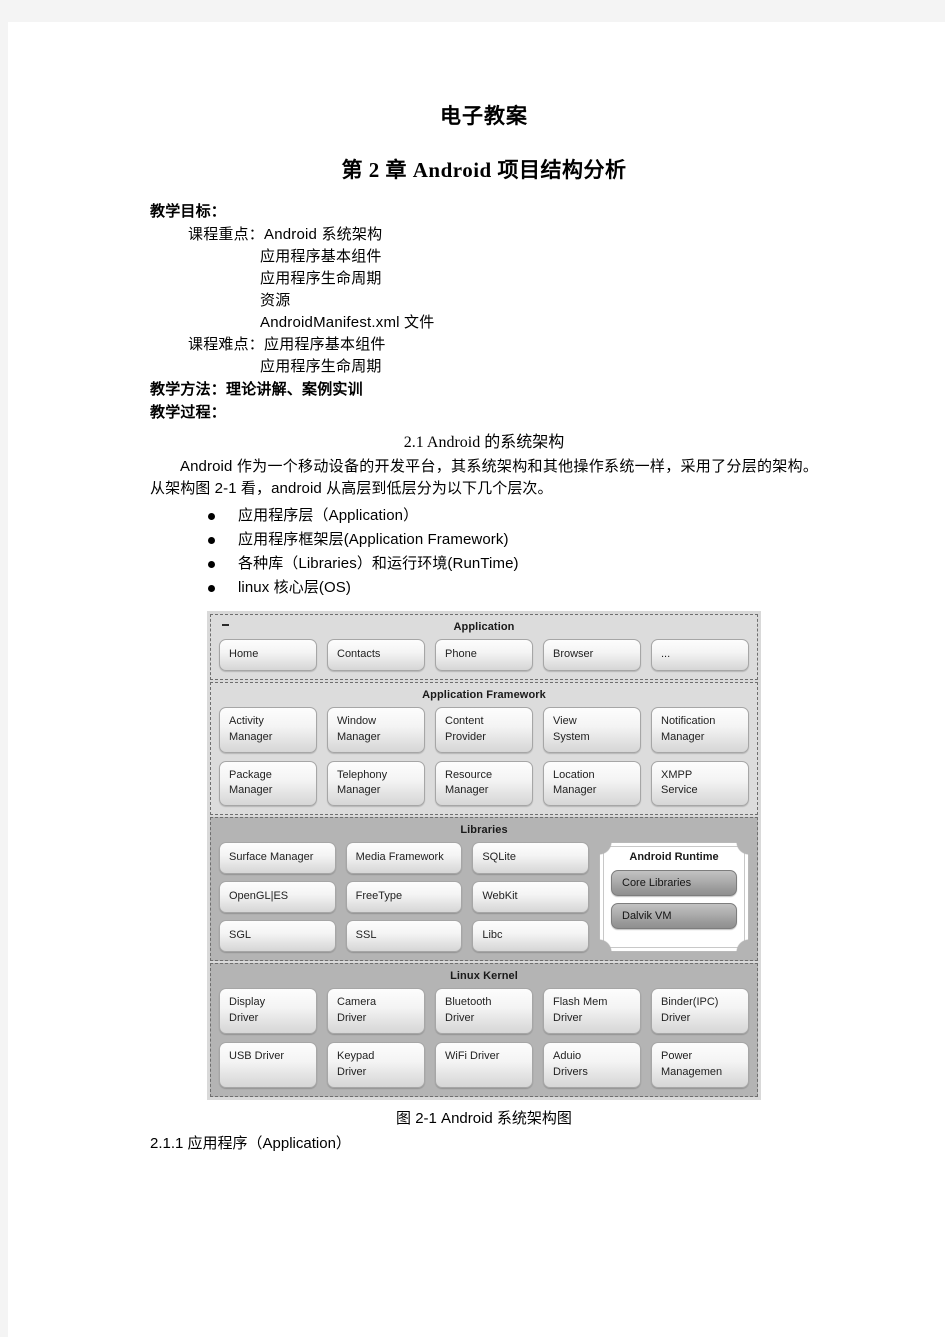  I want to click on lib-box-surface-manager: Surface Manager, so click(277, 858).